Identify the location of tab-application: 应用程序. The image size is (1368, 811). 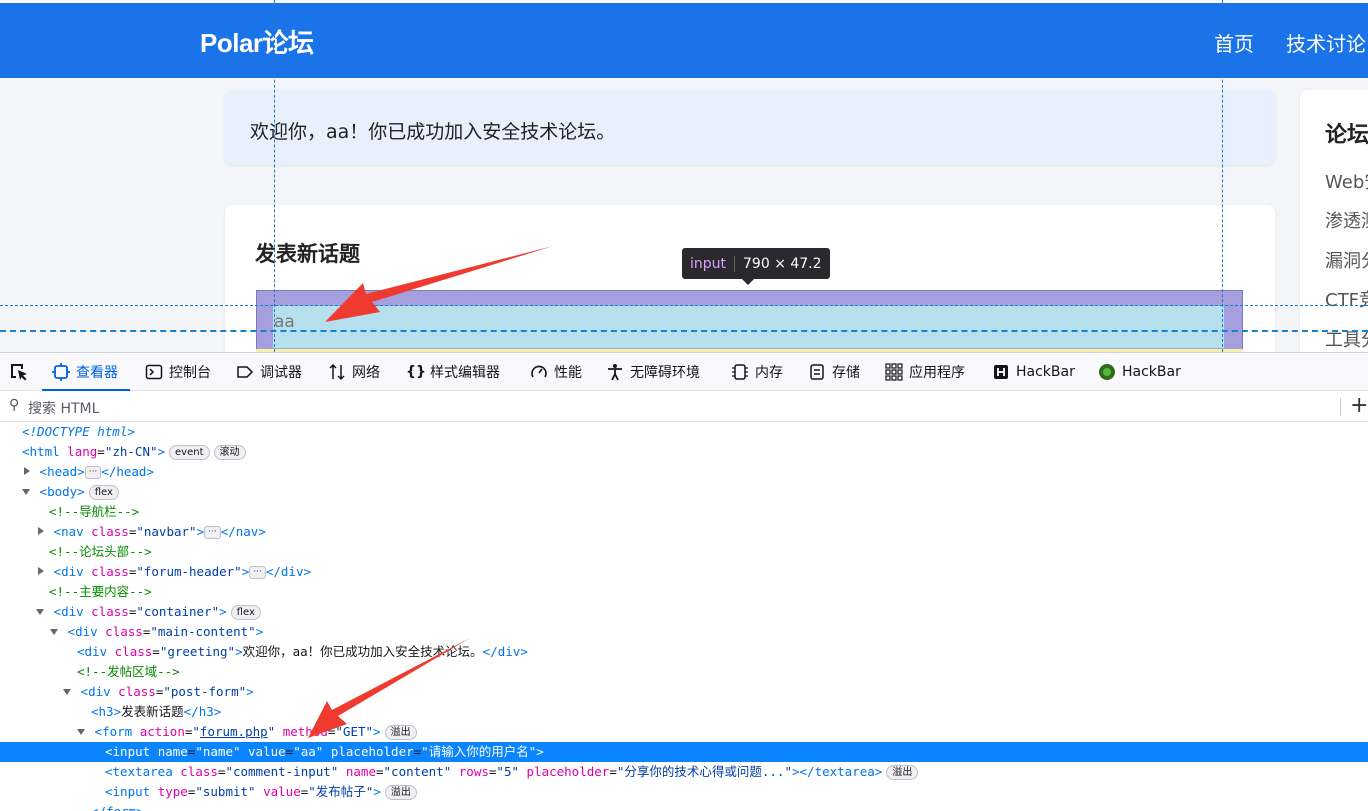
(925, 372).